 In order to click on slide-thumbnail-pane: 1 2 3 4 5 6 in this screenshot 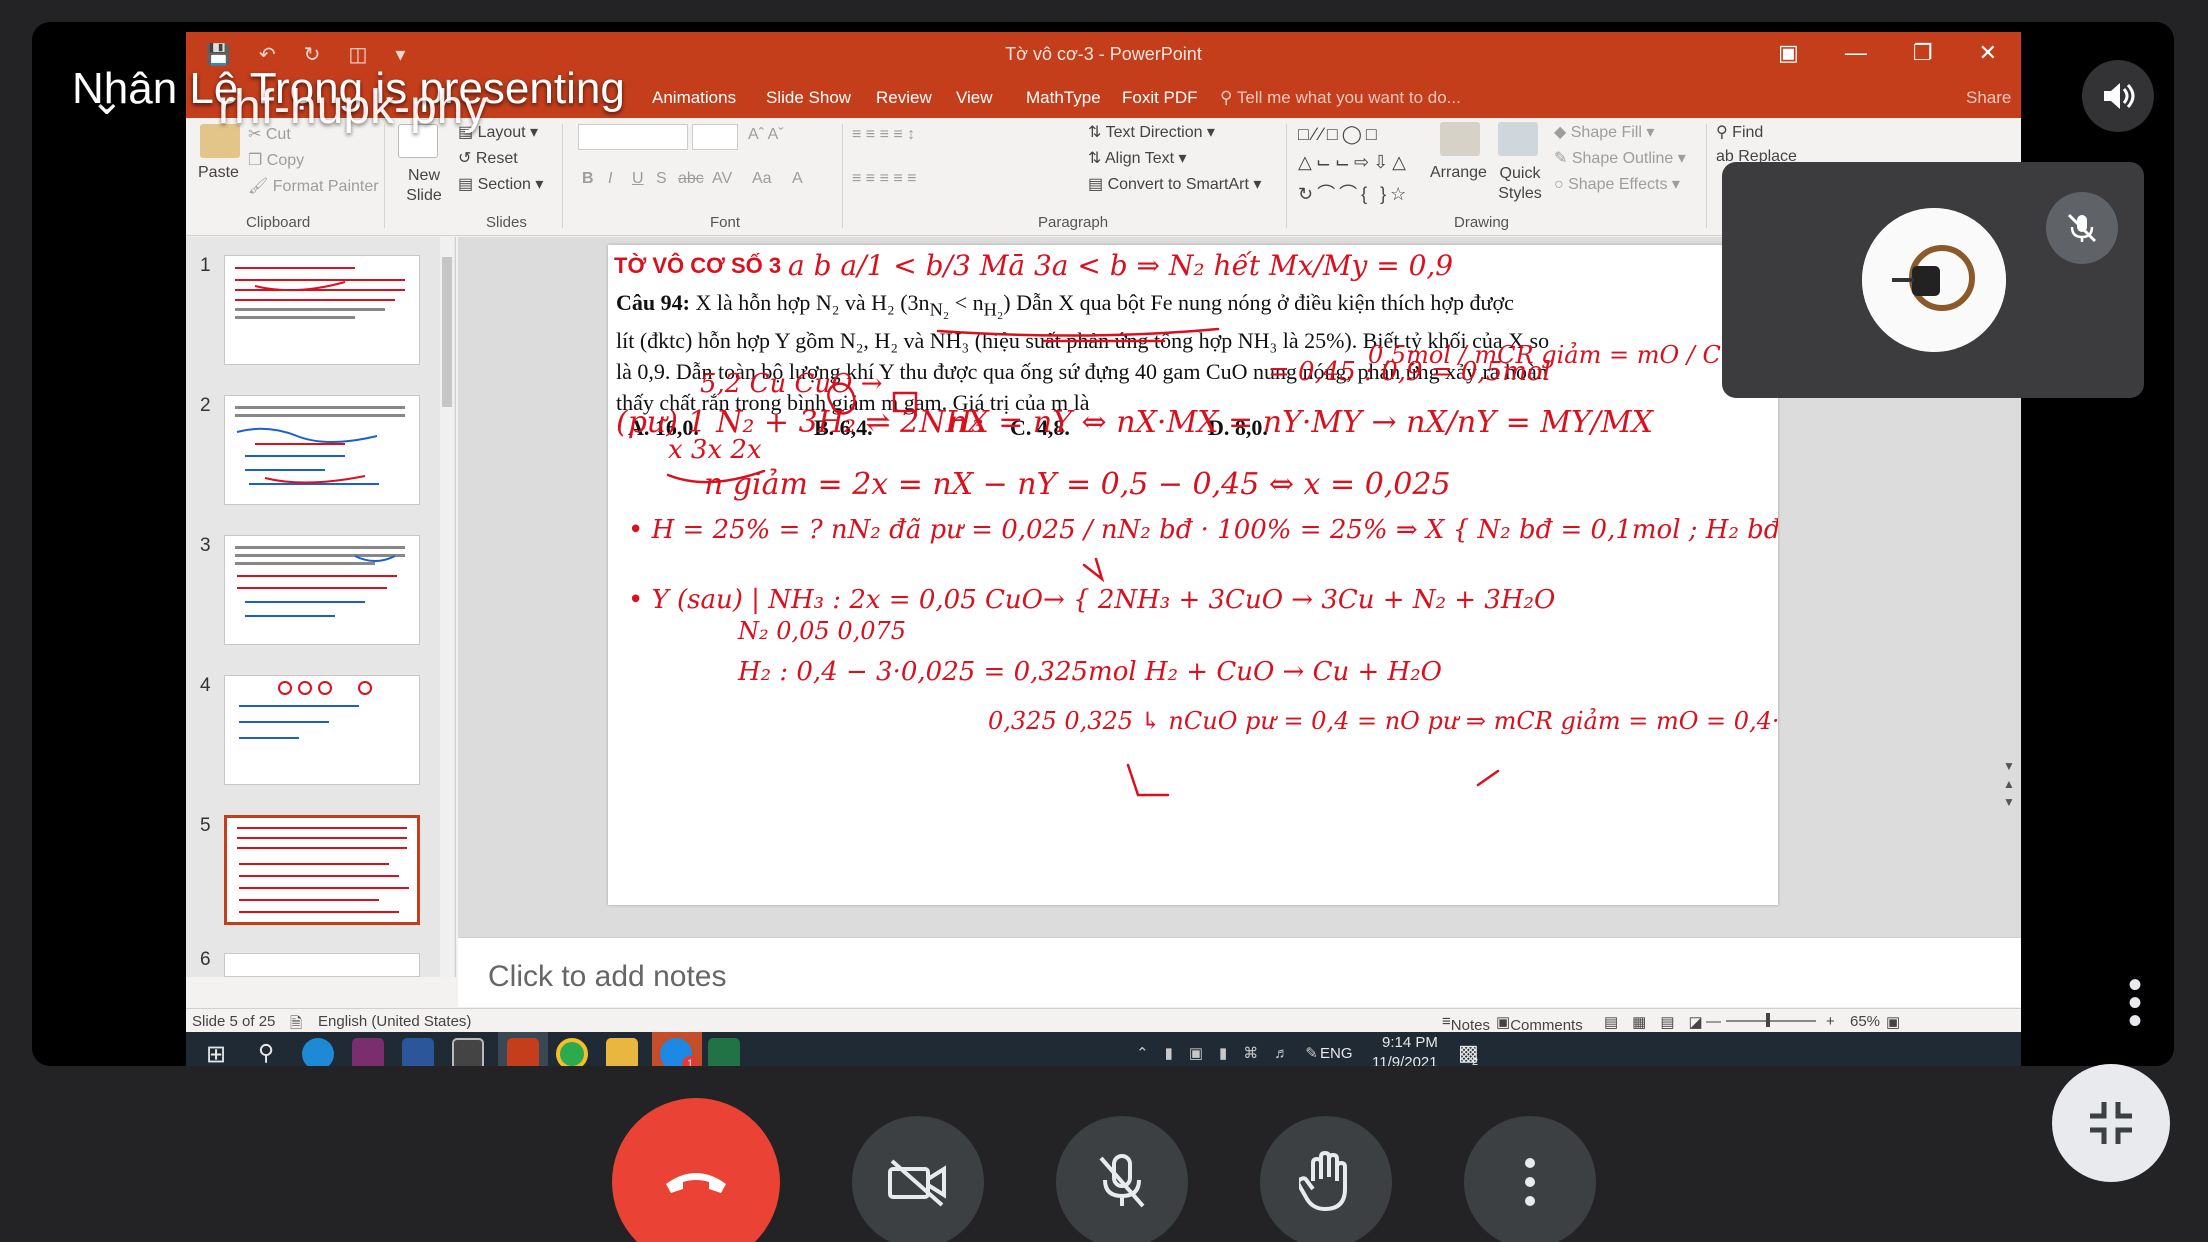, I will do `click(321, 607)`.